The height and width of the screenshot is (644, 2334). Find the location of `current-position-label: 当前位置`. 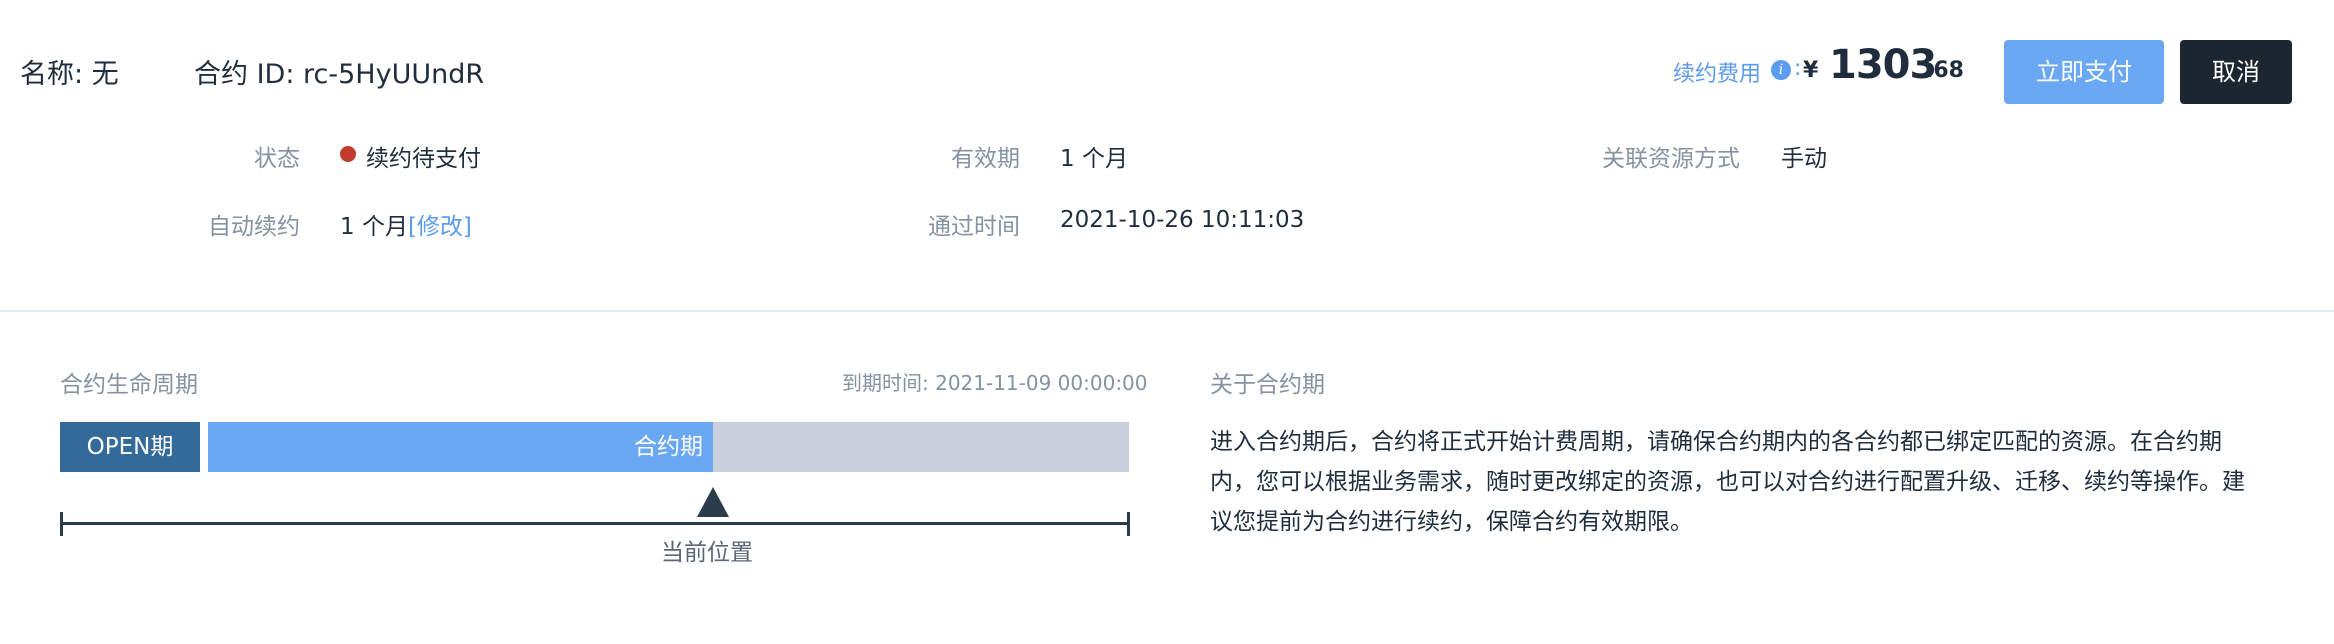

current-position-label: 当前位置 is located at coordinates (707, 553).